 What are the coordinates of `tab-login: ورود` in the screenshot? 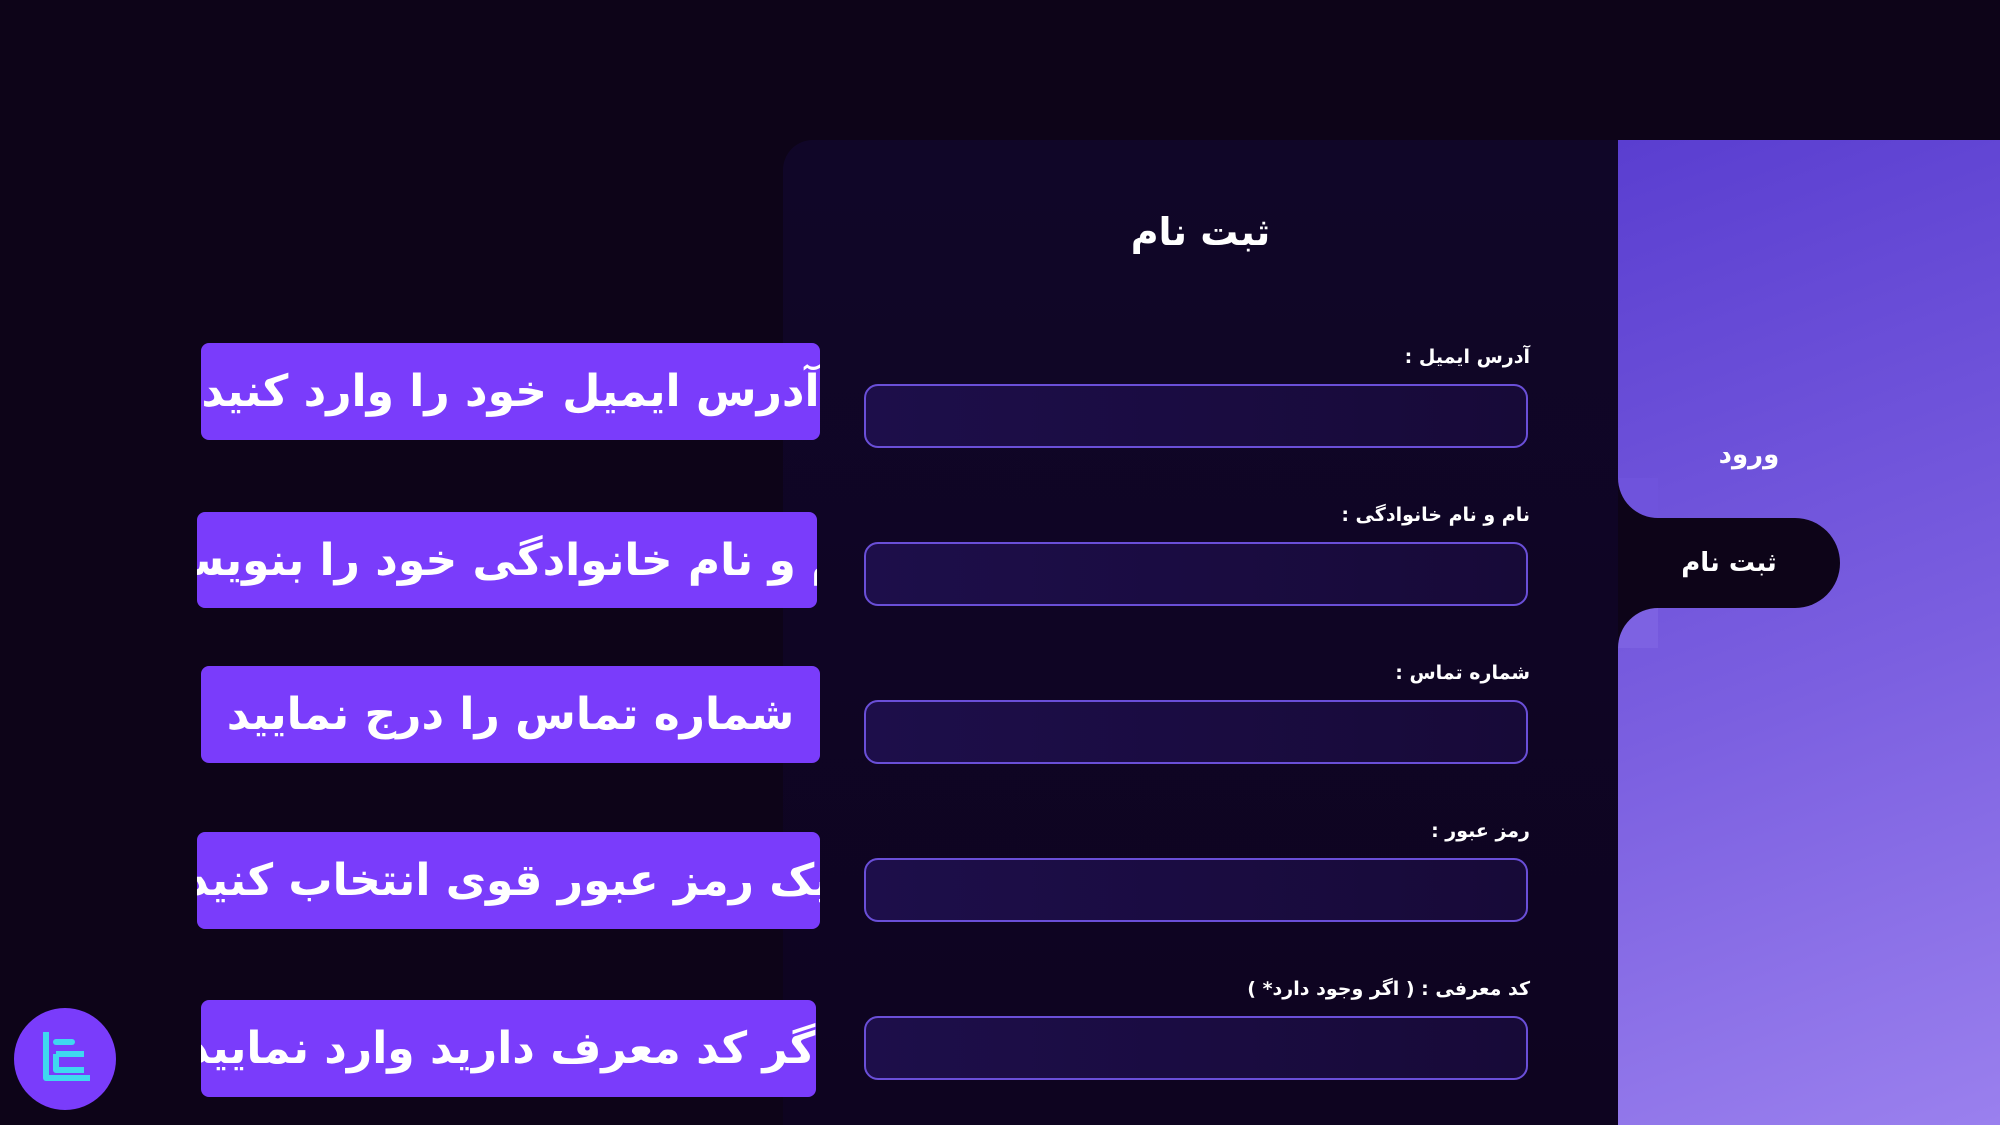 It's located at (1809, 455).